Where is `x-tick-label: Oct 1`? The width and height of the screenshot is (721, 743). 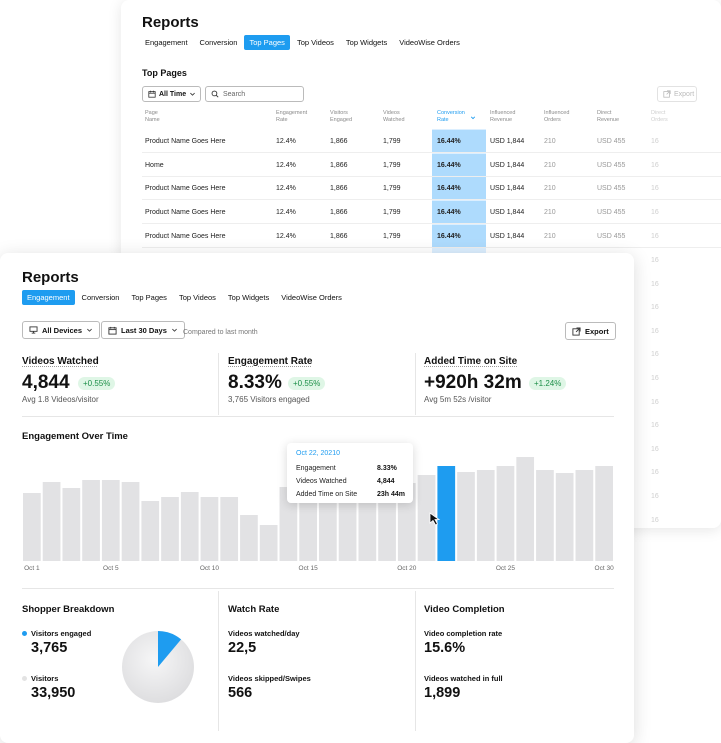 x-tick-label: Oct 1 is located at coordinates (32, 568).